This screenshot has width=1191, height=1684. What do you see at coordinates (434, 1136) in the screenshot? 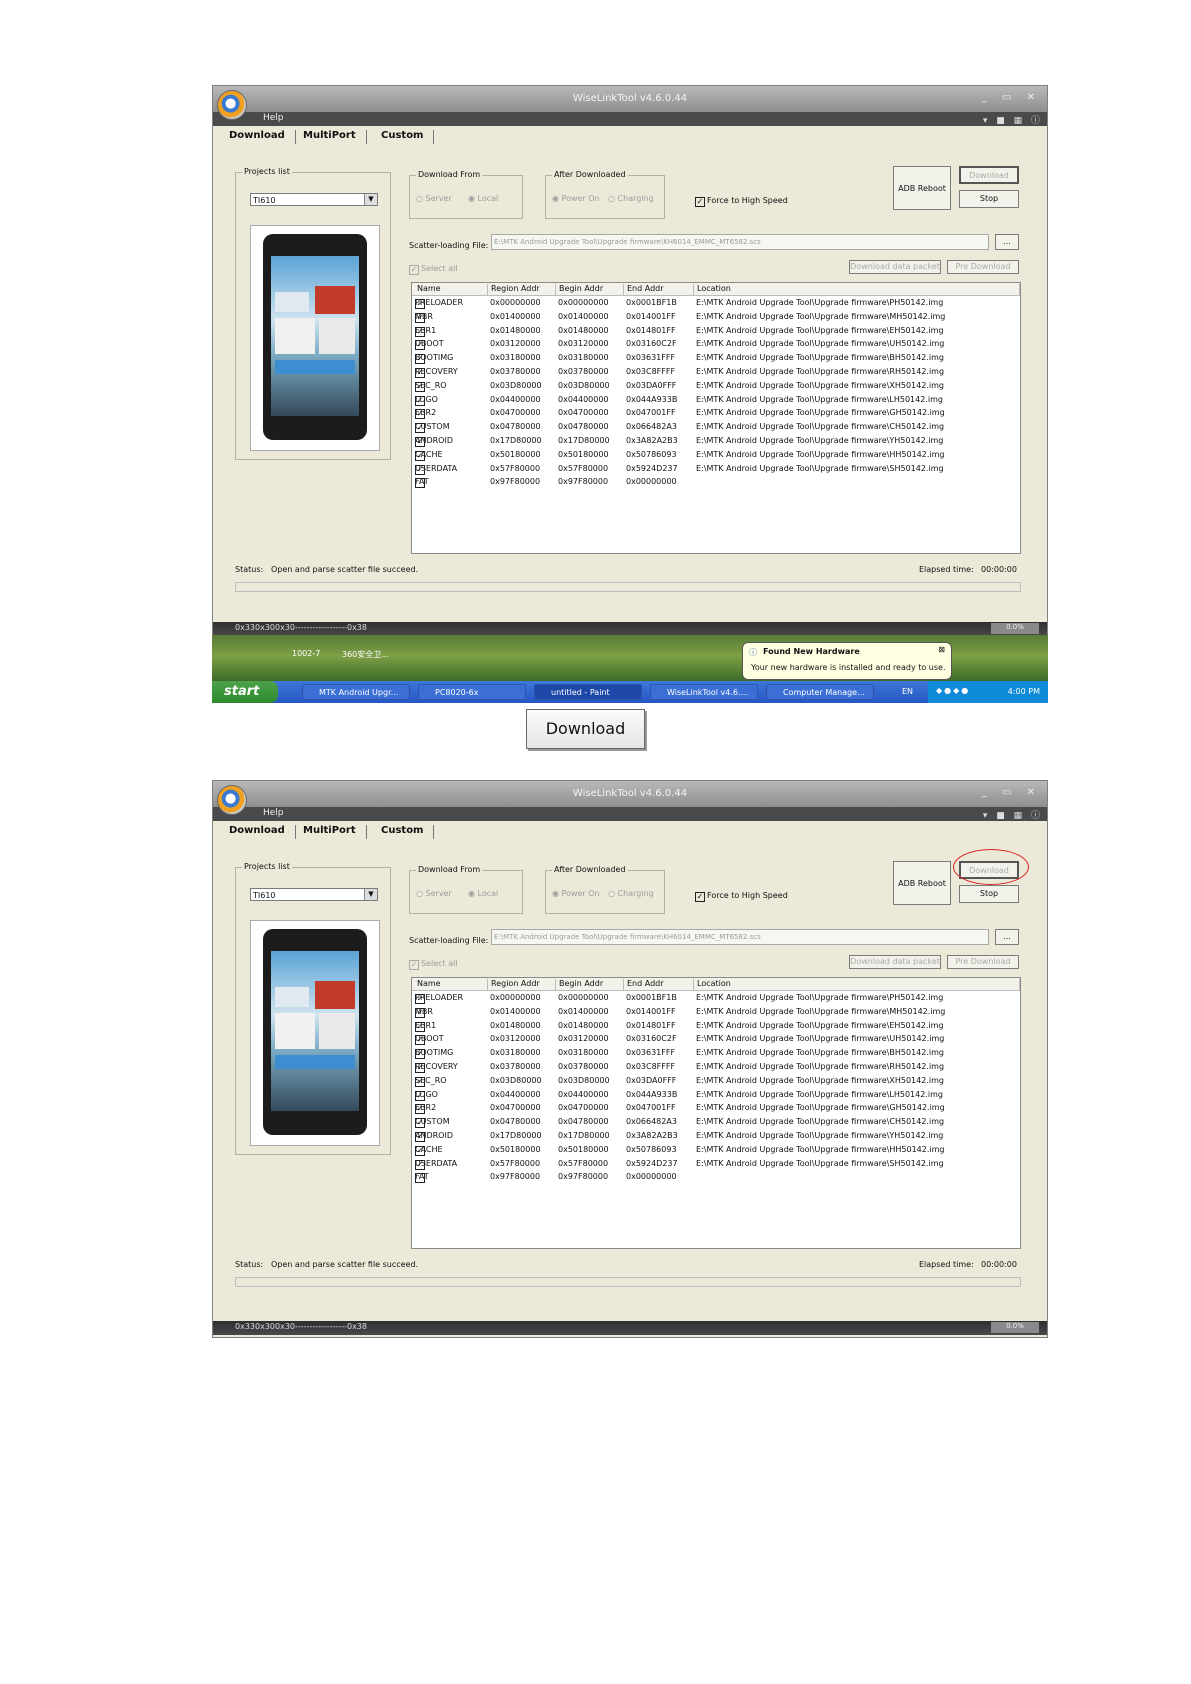
I see `row-name-cell: ✓ ANDROID` at bounding box center [434, 1136].